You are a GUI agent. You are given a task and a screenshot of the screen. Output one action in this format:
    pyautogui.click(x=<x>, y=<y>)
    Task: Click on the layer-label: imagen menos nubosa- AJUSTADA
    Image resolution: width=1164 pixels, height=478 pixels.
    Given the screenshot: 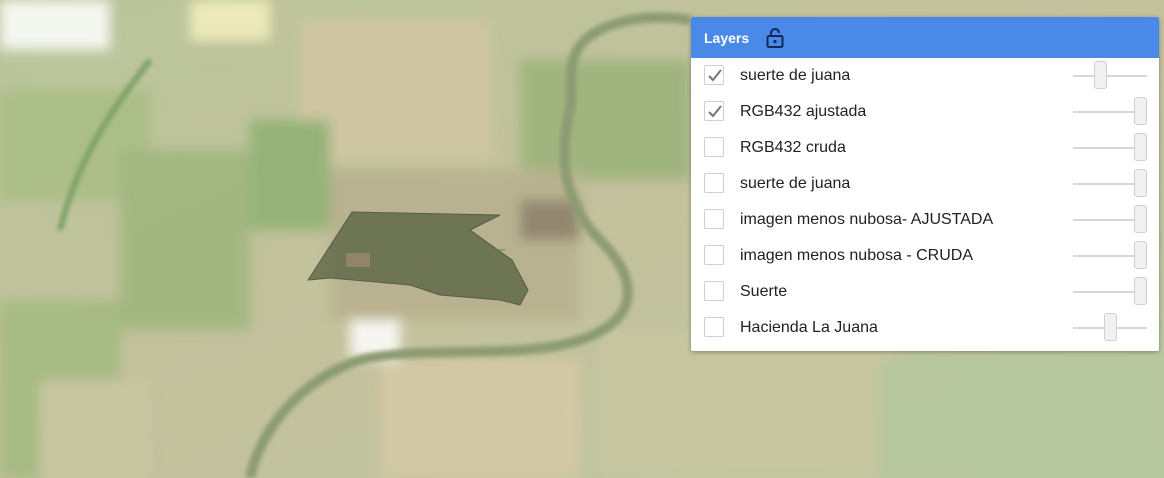 What is the action you would take?
    pyautogui.click(x=867, y=219)
    